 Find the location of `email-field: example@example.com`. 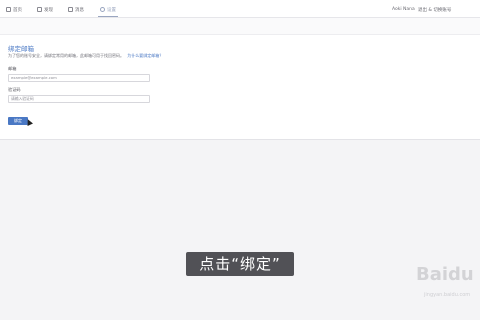

email-field: example@example.com is located at coordinates (79, 78).